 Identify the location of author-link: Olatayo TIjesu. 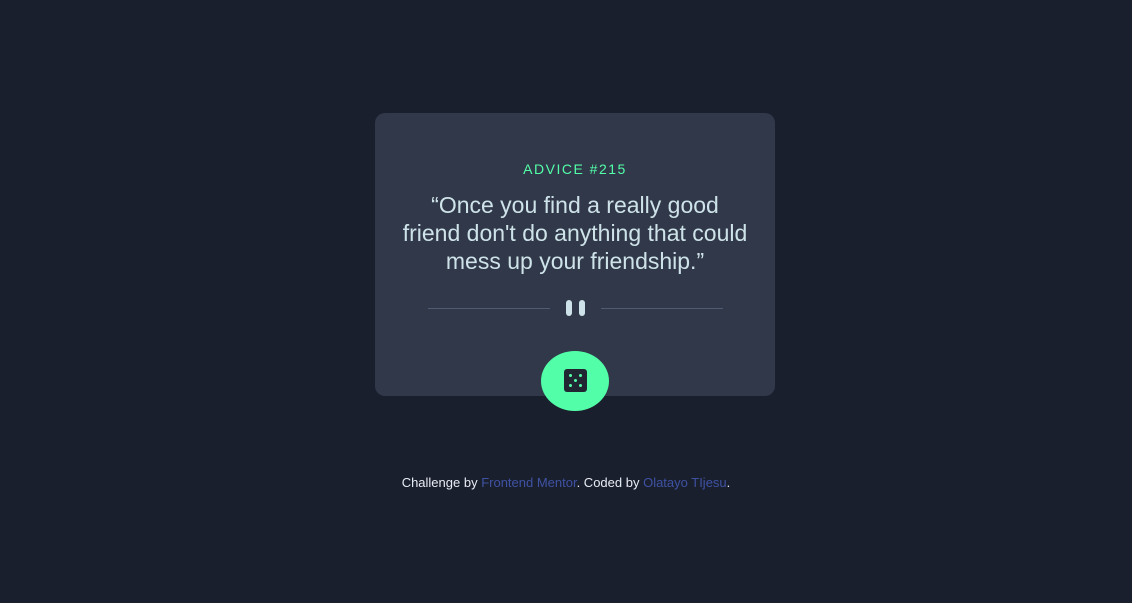
(685, 482).